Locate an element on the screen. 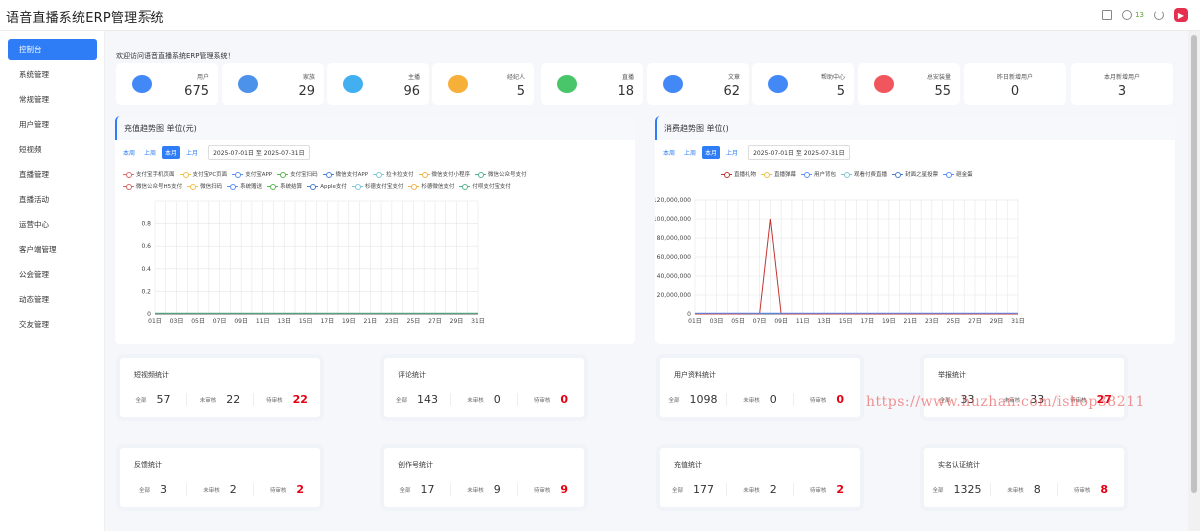  stat-card: 文章 62 is located at coordinates (698, 84).